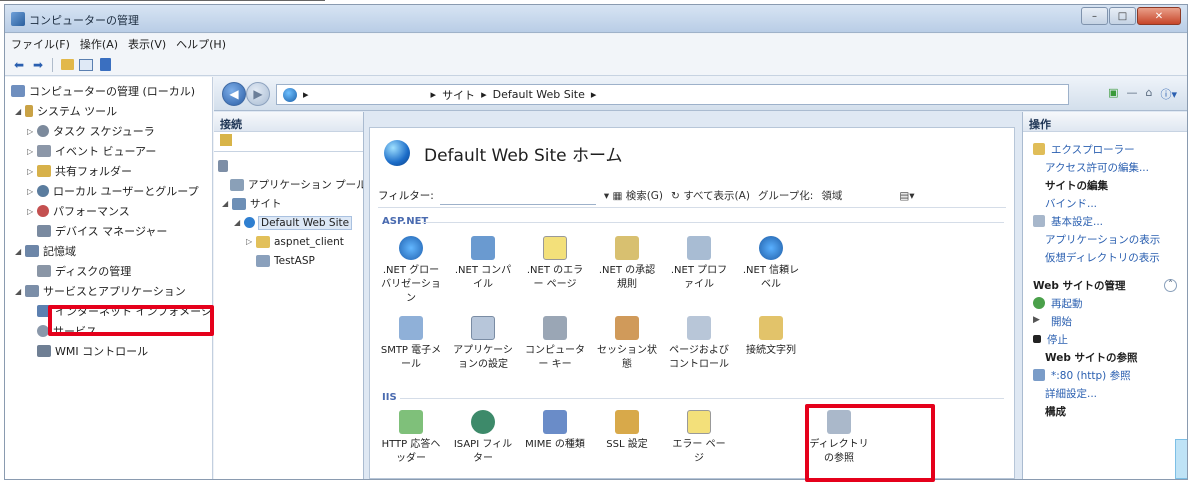 The height and width of the screenshot is (482, 1188). I want to click on feature-net-compilation: .NET コンパイル, so click(483, 264).